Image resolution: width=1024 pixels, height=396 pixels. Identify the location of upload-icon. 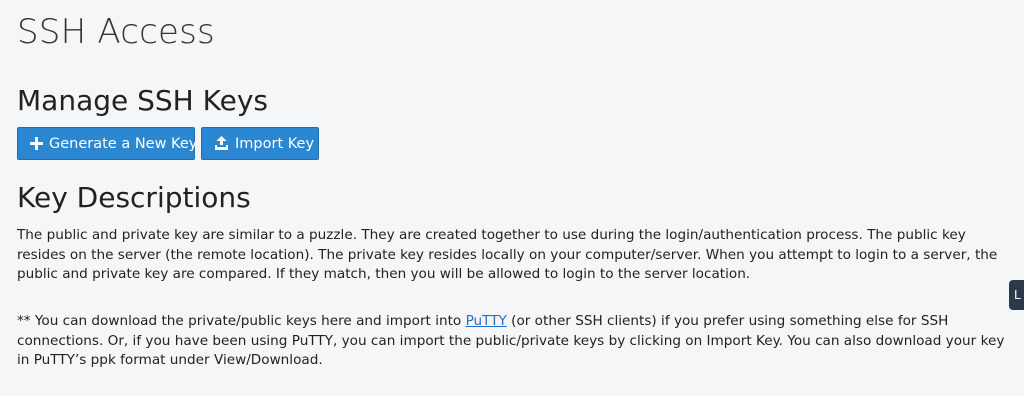
(221, 144).